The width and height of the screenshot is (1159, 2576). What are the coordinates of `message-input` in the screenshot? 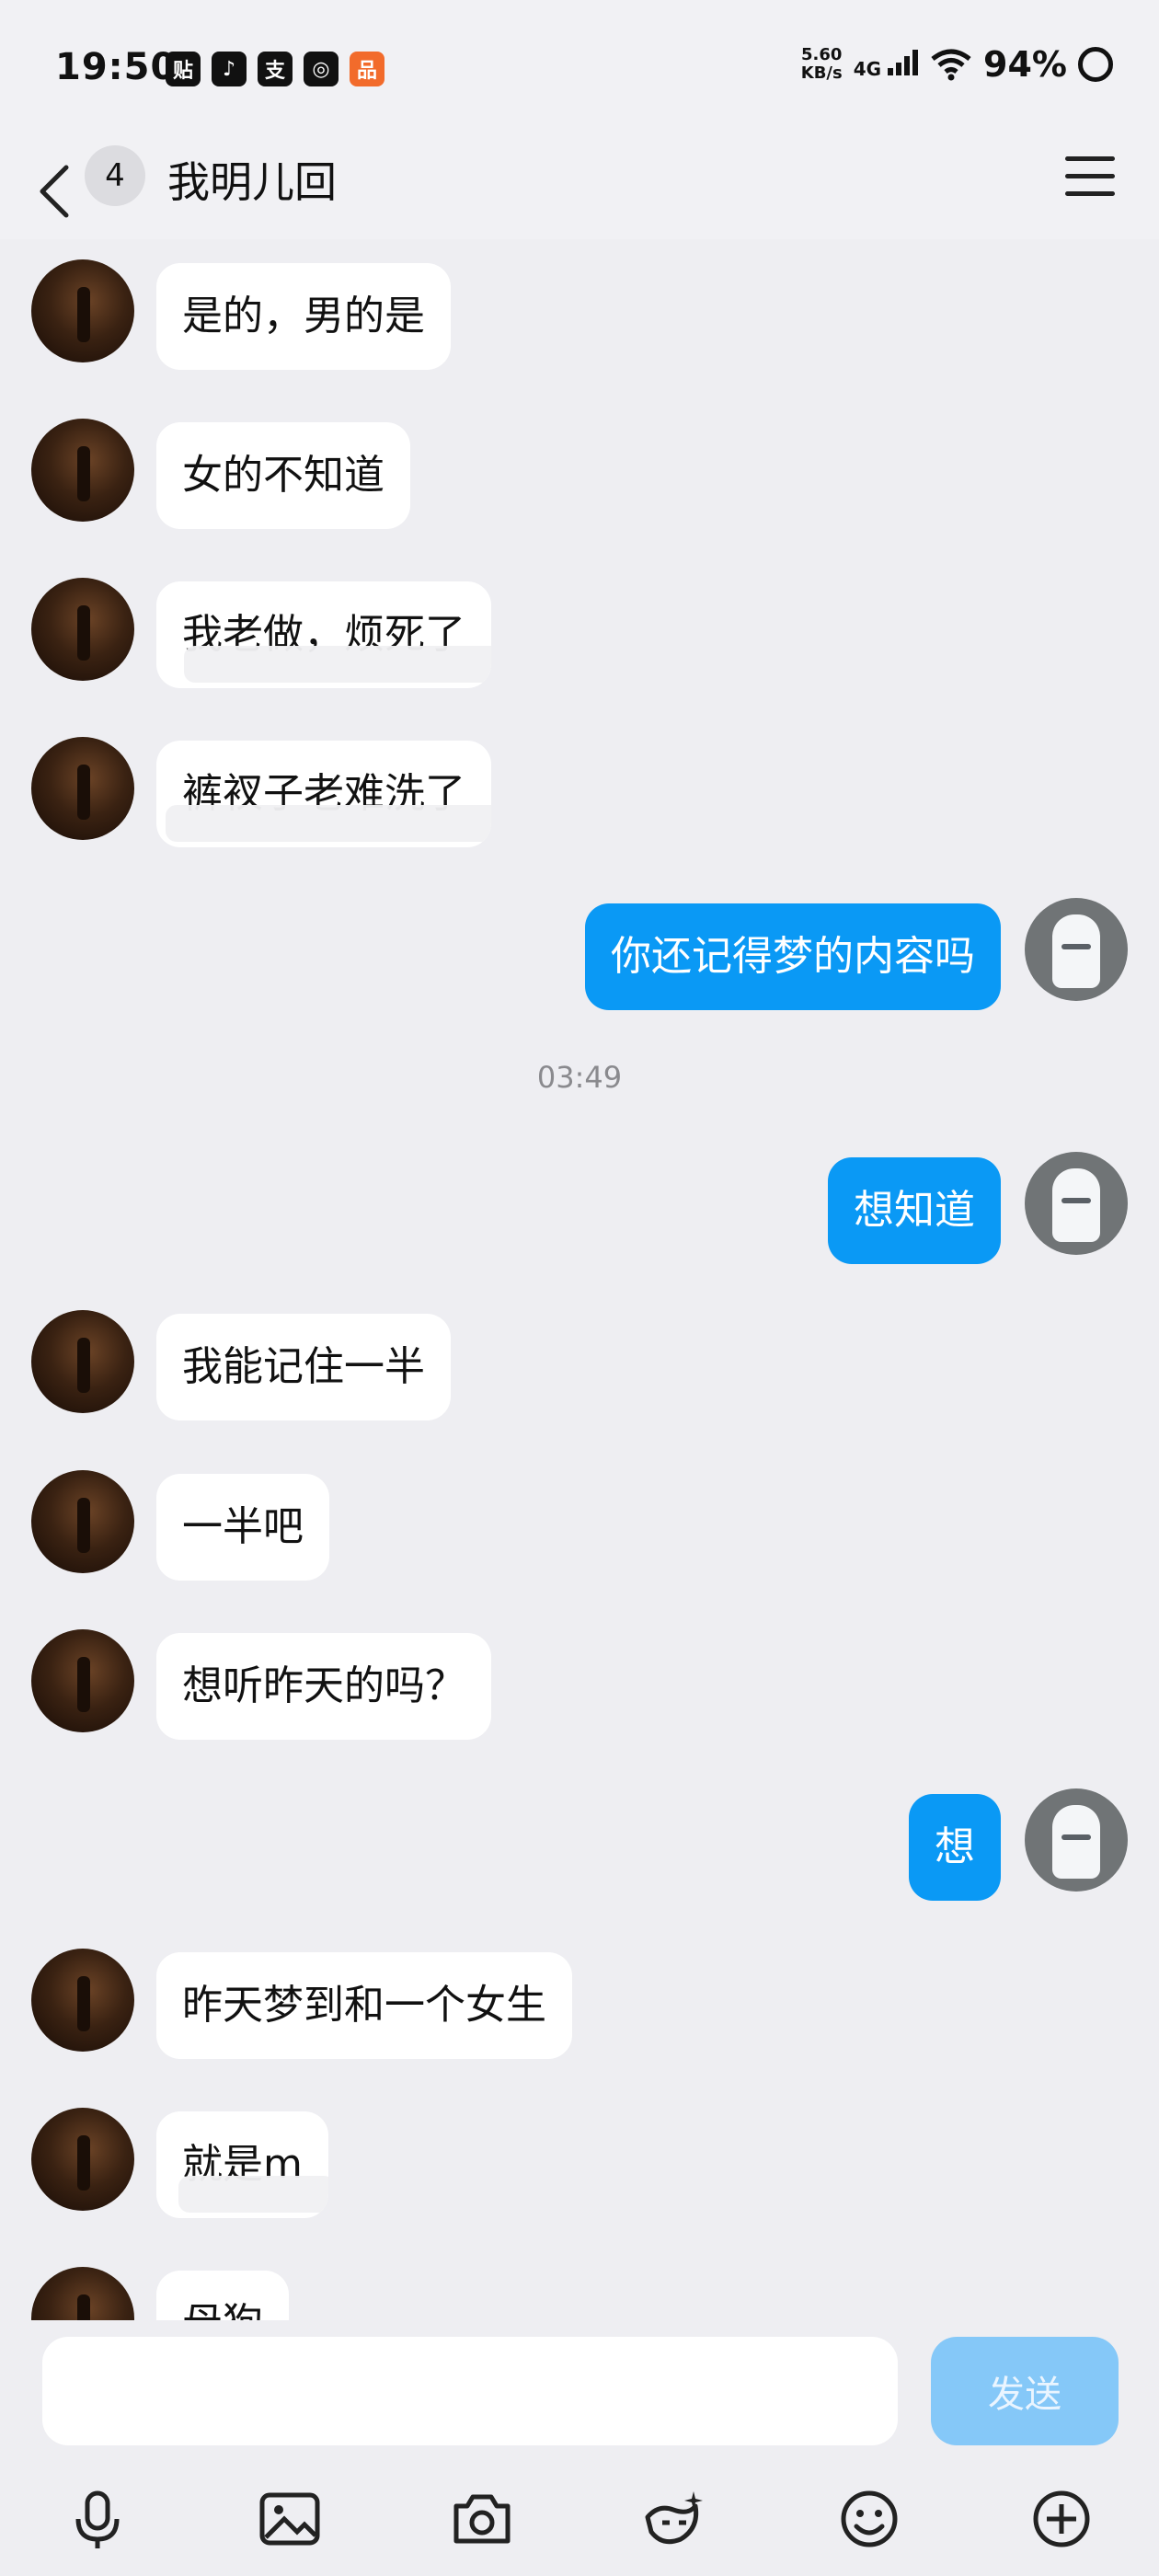 It's located at (470, 2391).